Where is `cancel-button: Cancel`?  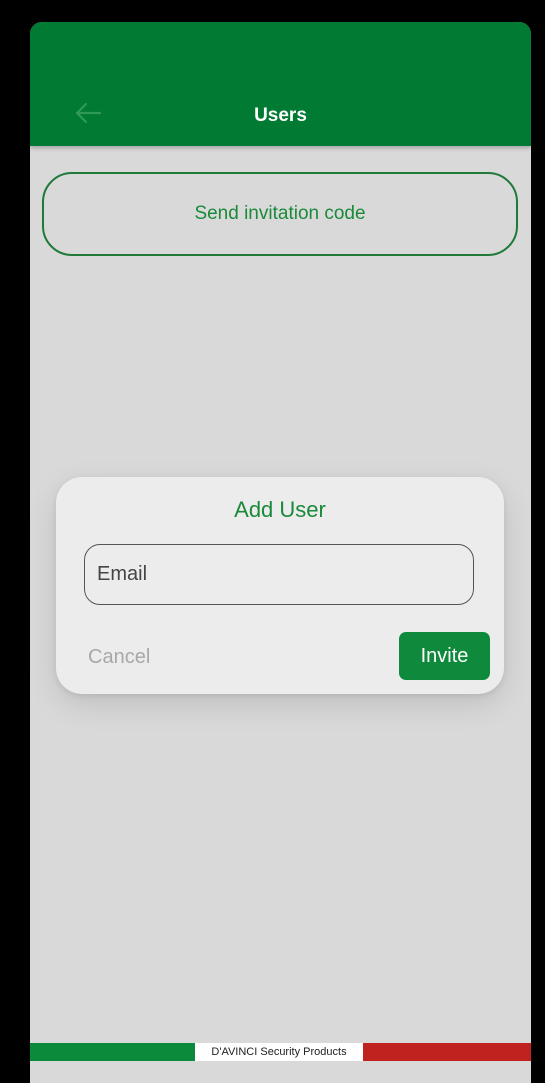
cancel-button: Cancel is located at coordinates (119, 657).